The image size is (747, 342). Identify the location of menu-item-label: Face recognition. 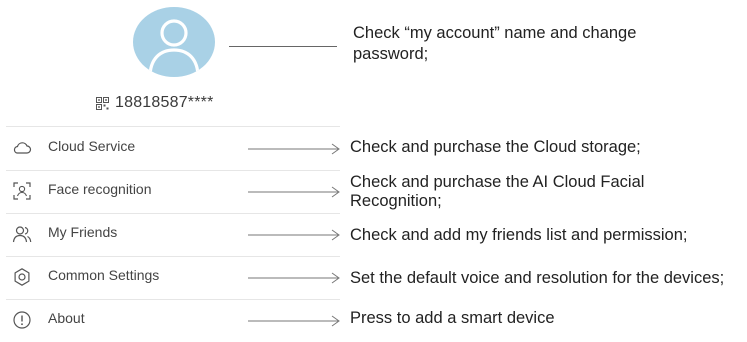
(100, 189).